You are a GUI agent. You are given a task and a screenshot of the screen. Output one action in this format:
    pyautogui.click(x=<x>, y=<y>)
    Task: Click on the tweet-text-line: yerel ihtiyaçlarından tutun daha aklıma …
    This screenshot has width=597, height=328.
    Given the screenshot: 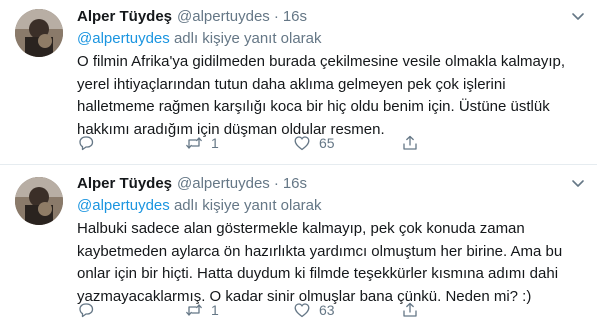 What is the action you would take?
    pyautogui.click(x=291, y=84)
    